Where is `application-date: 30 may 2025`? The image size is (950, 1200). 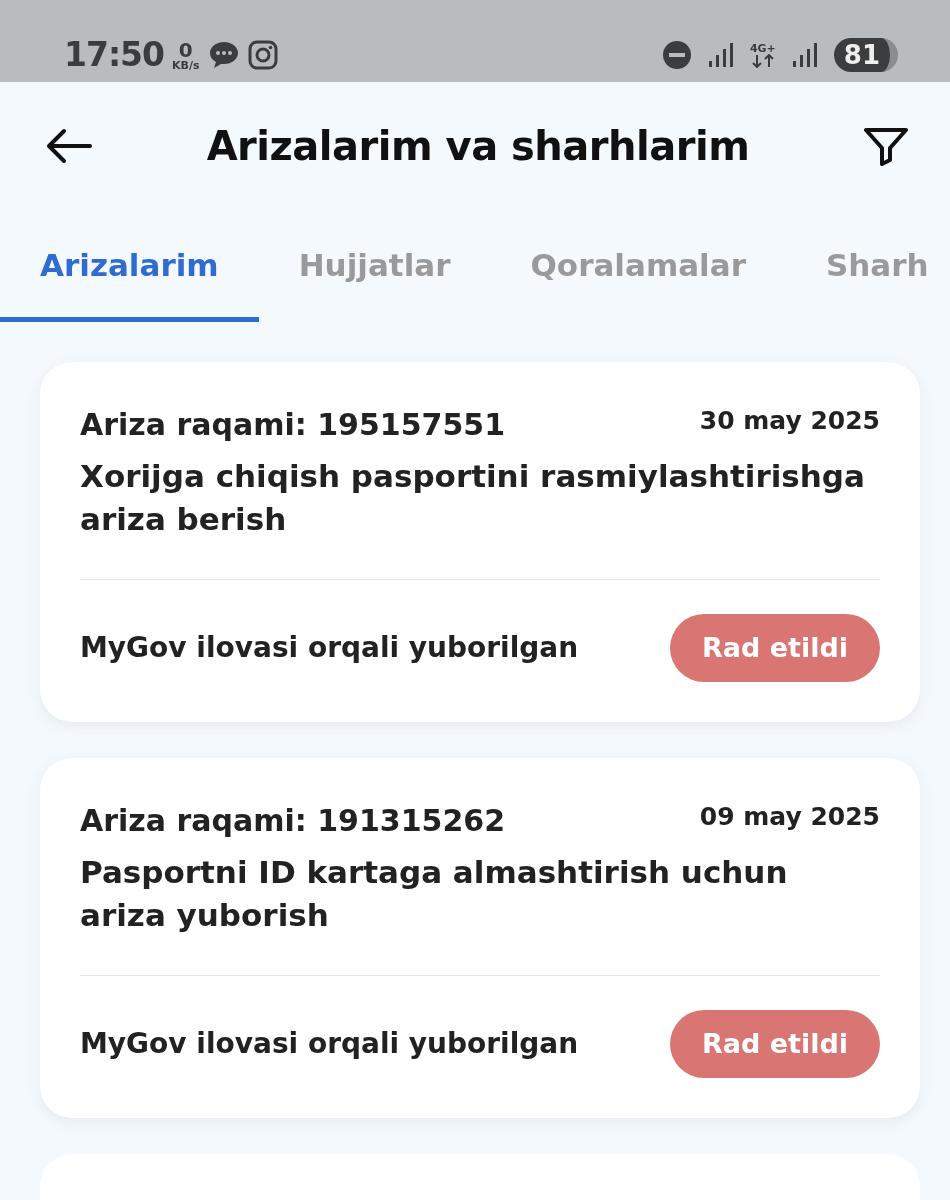 application-date: 30 may 2025 is located at coordinates (789, 421).